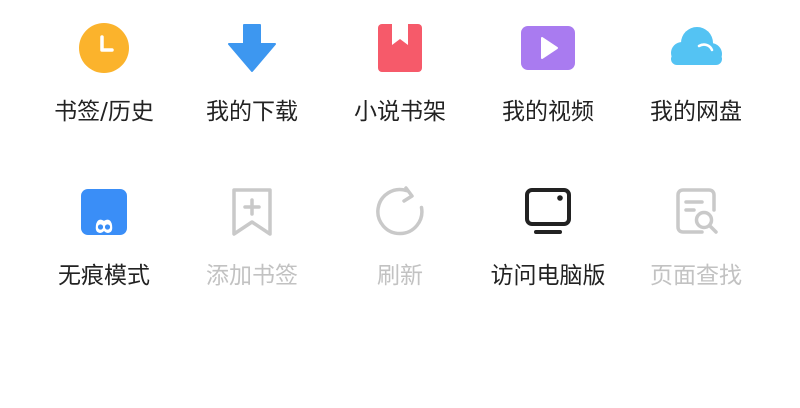  I want to click on menu-label-refresh: 刷新, so click(400, 276).